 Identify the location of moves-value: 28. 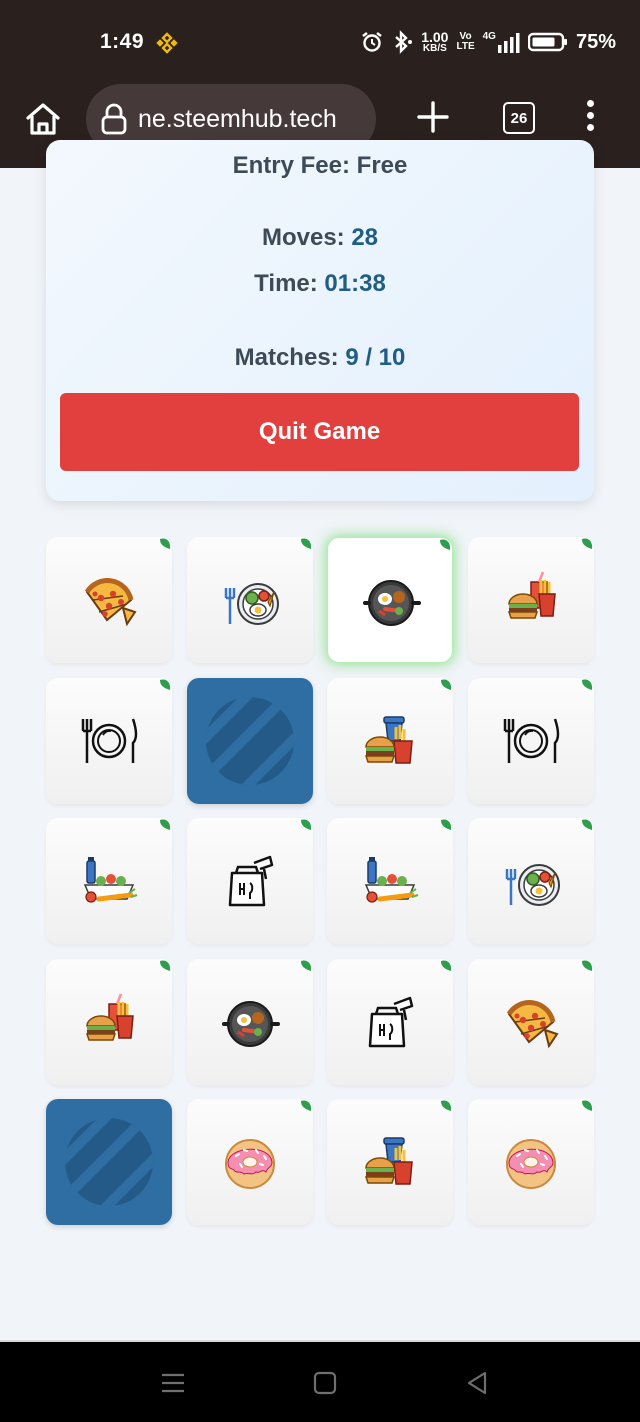
(365, 237).